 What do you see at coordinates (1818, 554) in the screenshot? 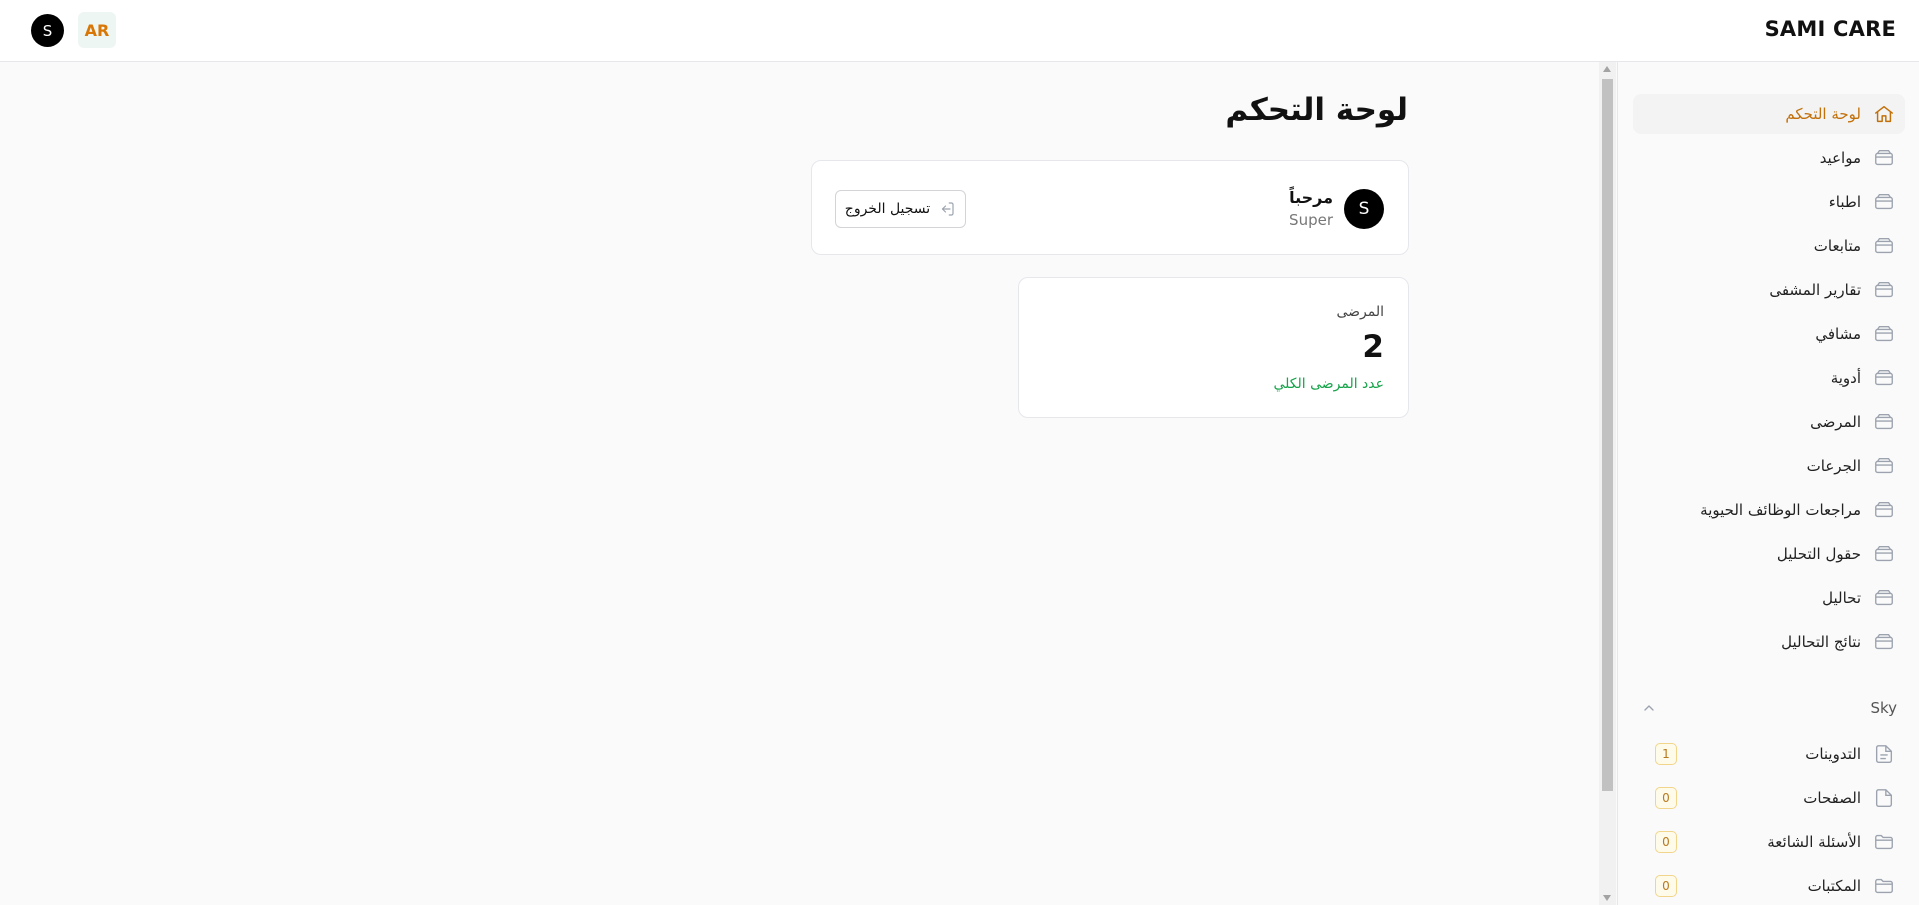
I see `sidebar-item-label: حقول التحليل` at bounding box center [1818, 554].